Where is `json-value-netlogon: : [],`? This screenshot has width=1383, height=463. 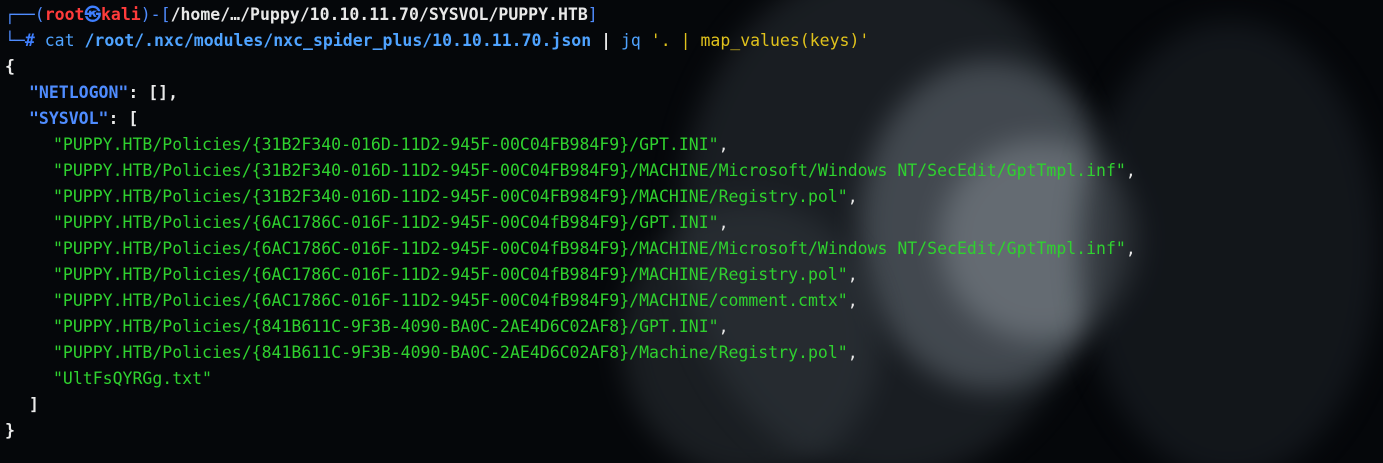 json-value-netlogon: : [], is located at coordinates (153, 92).